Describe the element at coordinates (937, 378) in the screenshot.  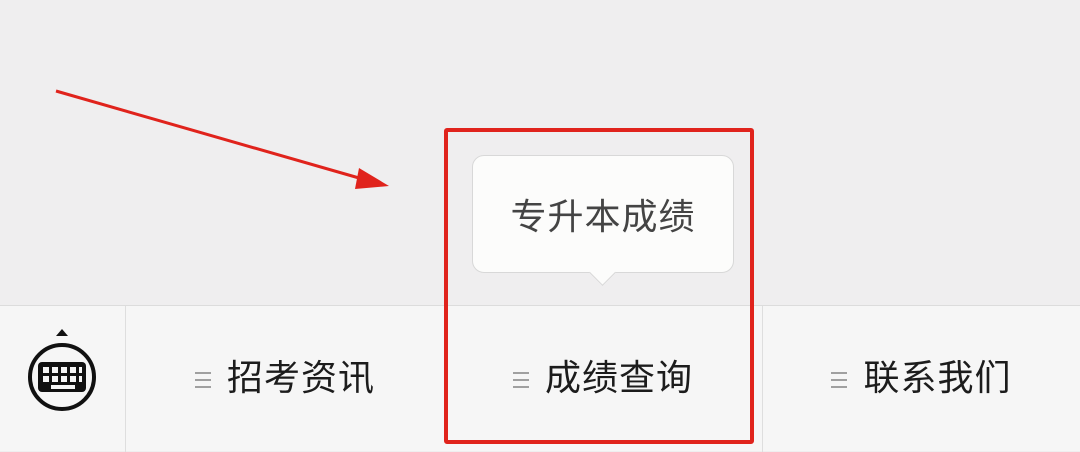
I see `menu-item-label: 联系我们` at that location.